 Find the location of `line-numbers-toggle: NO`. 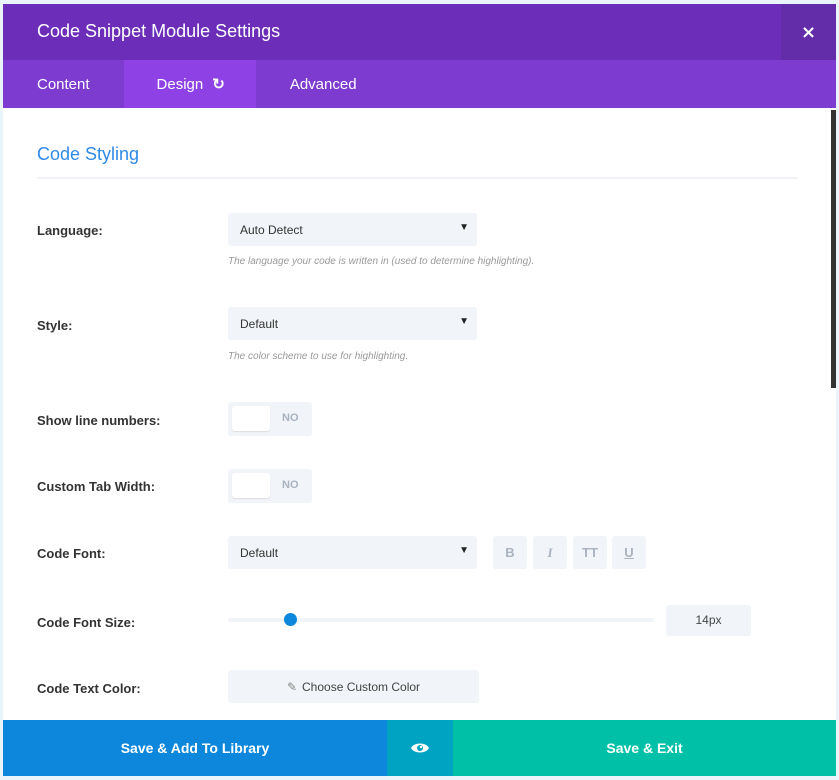

line-numbers-toggle: NO is located at coordinates (270, 419).